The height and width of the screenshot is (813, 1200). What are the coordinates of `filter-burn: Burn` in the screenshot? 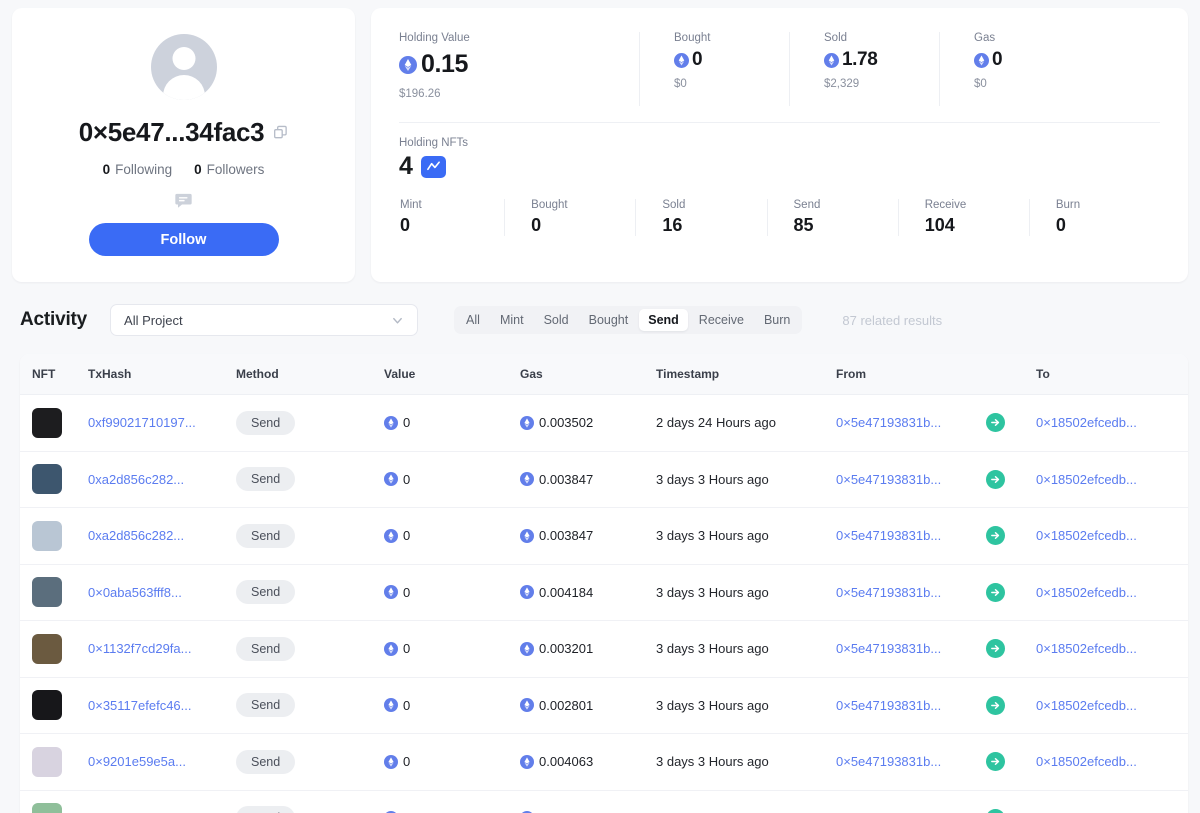 It's located at (777, 320).